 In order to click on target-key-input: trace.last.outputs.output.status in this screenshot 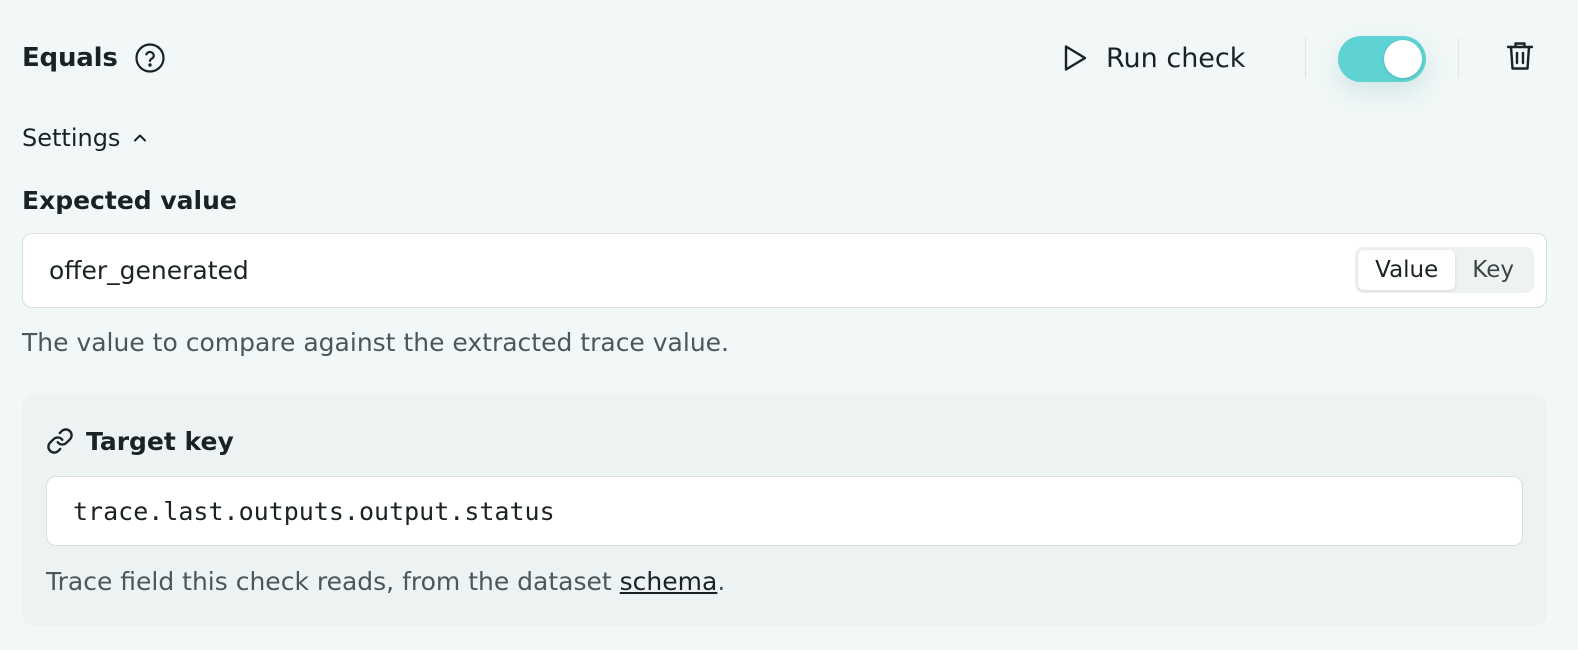, I will do `click(784, 511)`.